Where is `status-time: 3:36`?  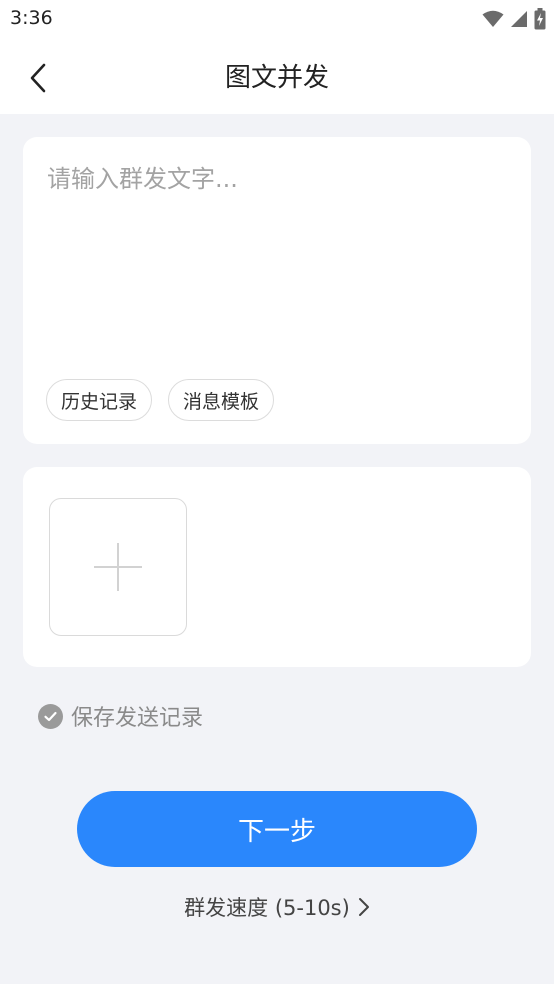
status-time: 3:36 is located at coordinates (31, 18).